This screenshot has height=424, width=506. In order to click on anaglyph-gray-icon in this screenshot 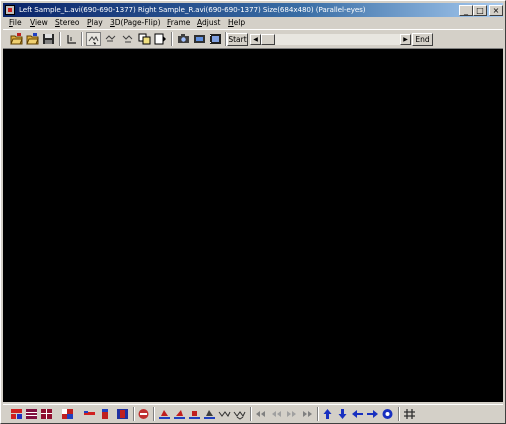, I will do `click(105, 414)`.